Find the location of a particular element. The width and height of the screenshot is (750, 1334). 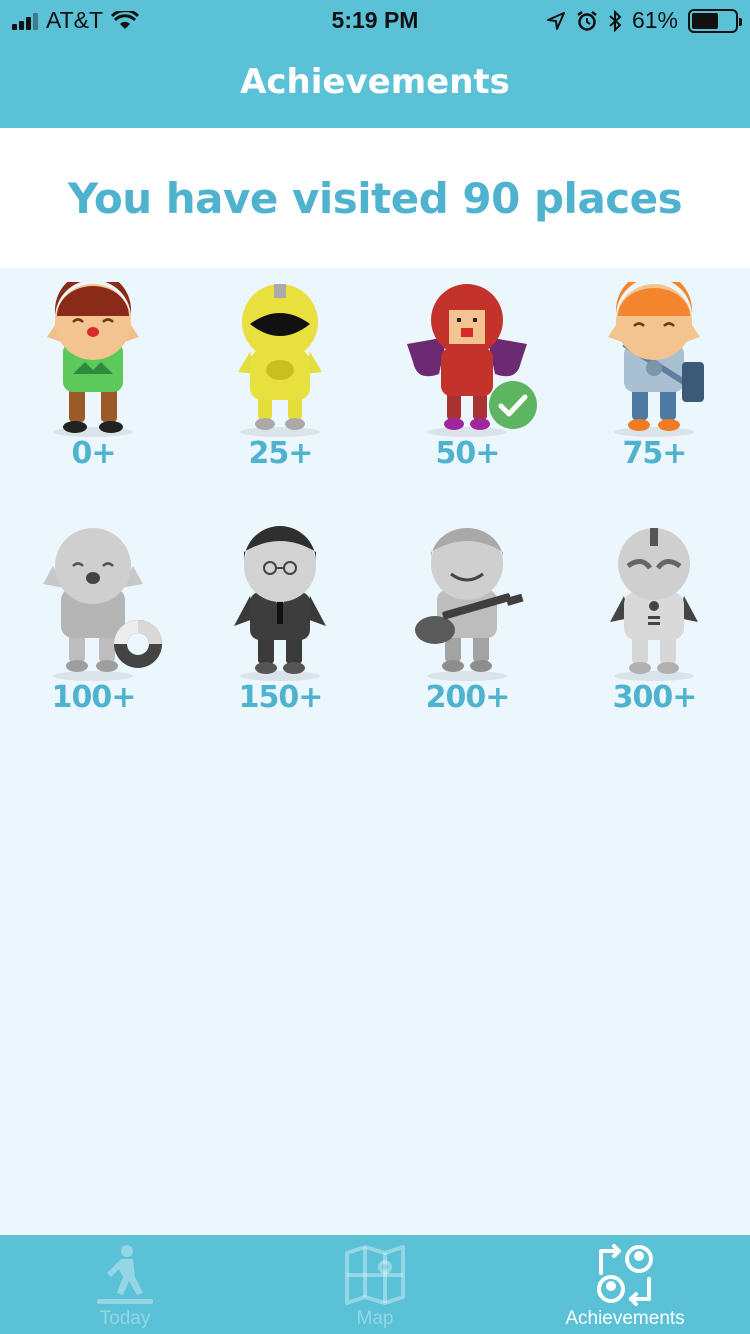

ranger-character-icon is located at coordinates (280, 360).